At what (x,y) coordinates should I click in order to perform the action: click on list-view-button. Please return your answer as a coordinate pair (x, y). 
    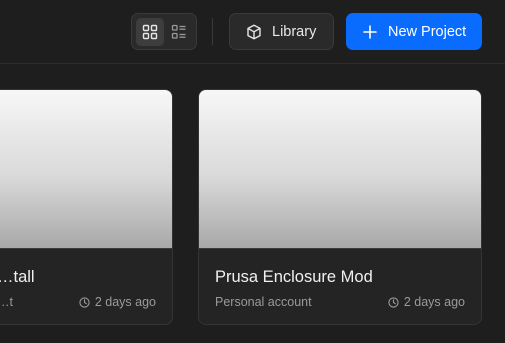
    Looking at the image, I should click on (179, 32).